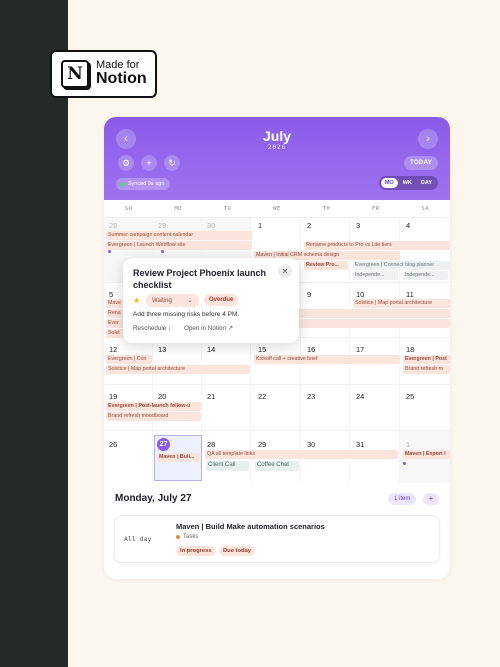 This screenshot has height=667, width=500. Describe the element at coordinates (138, 539) in the screenshot. I see `agenda-time: All day` at that location.